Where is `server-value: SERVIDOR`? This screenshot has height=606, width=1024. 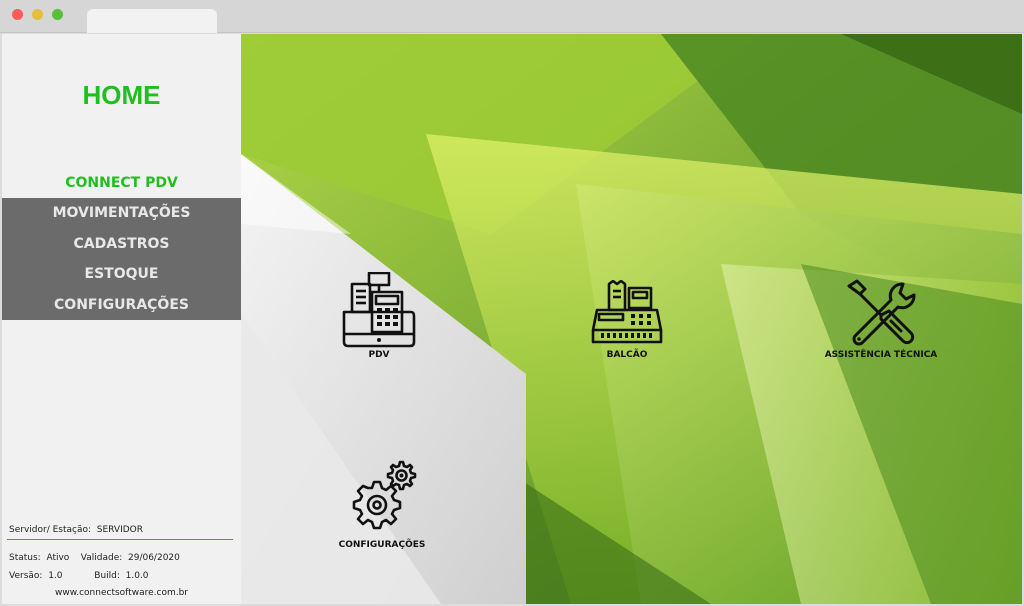 server-value: SERVIDOR is located at coordinates (119, 530).